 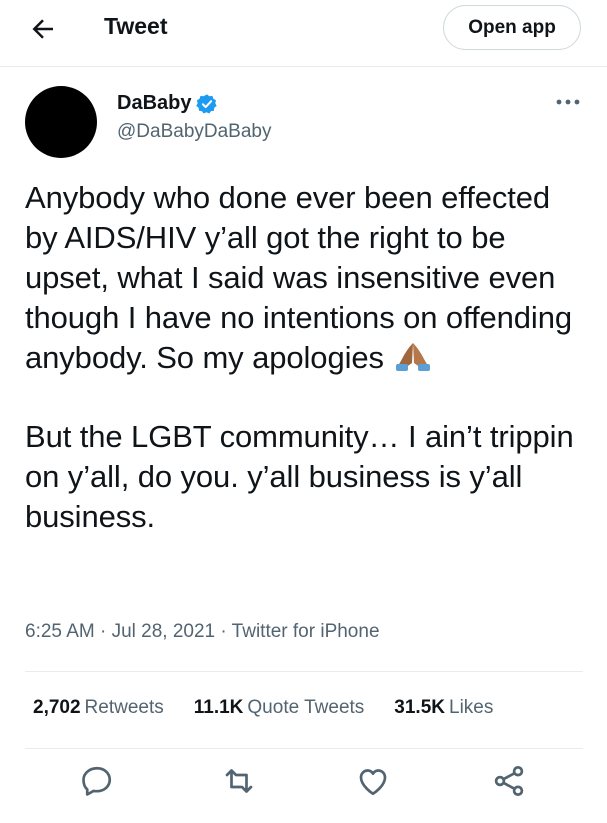 What do you see at coordinates (306, 707) in the screenshot?
I see `quote-tweets-label: Quote Tweets` at bounding box center [306, 707].